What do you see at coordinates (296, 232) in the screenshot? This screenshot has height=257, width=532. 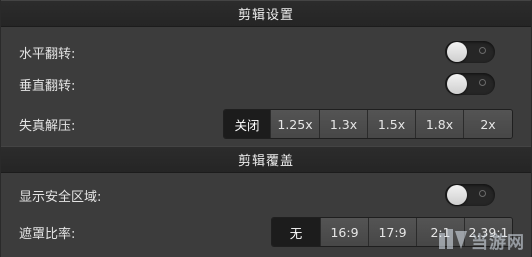 I see `mask-ratio-option-none: 无` at bounding box center [296, 232].